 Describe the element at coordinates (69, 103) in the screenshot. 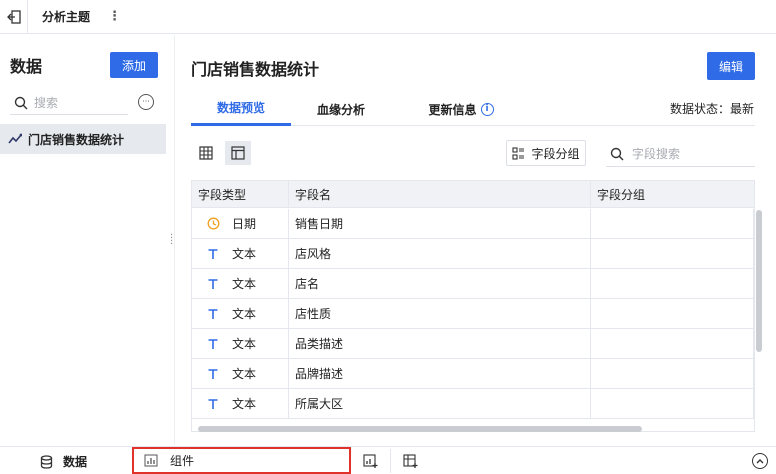

I see `sidebar-search-input: 搜索` at that location.